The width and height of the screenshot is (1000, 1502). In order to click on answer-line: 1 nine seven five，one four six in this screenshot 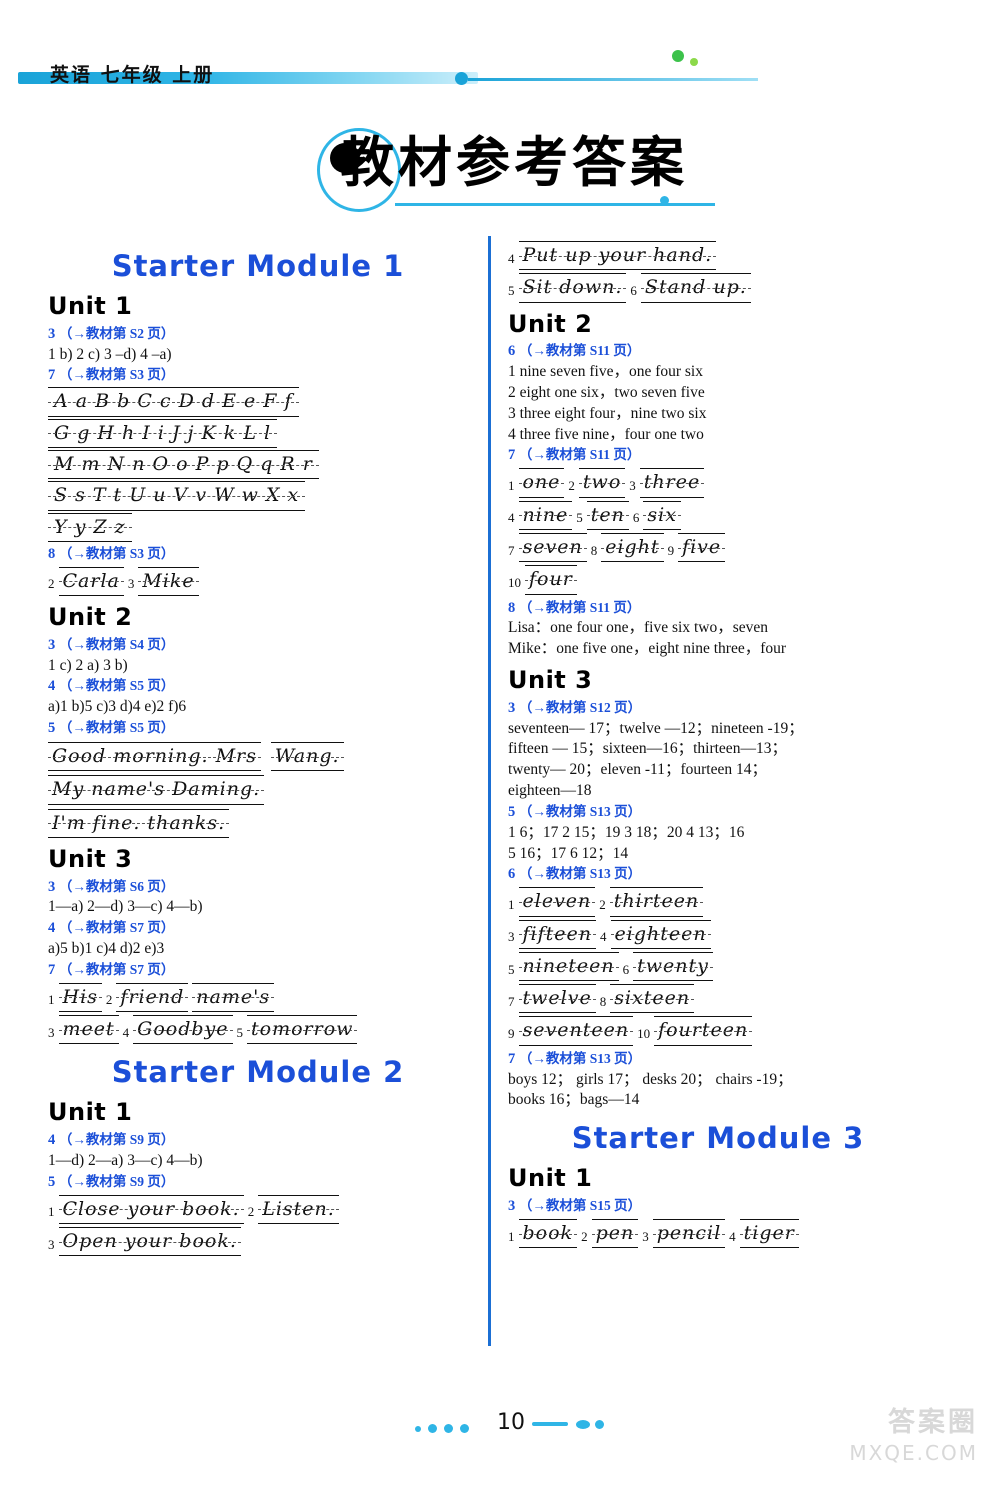, I will do `click(605, 372)`.